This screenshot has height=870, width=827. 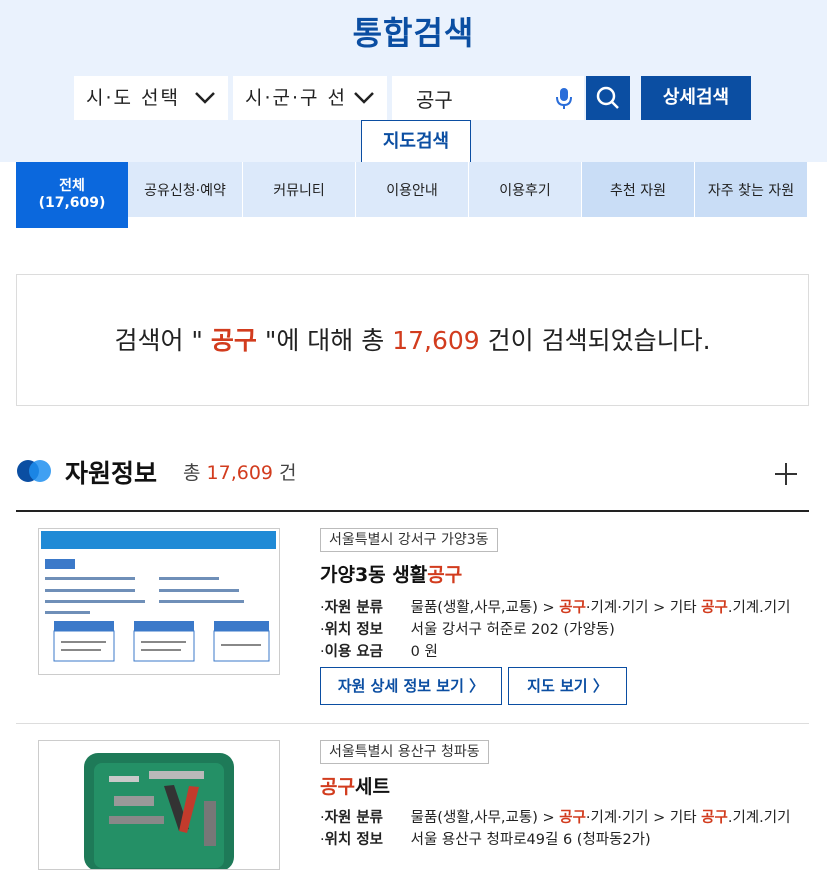 What do you see at coordinates (133, 98) in the screenshot?
I see `sido-select-label: 시·도 선택` at bounding box center [133, 98].